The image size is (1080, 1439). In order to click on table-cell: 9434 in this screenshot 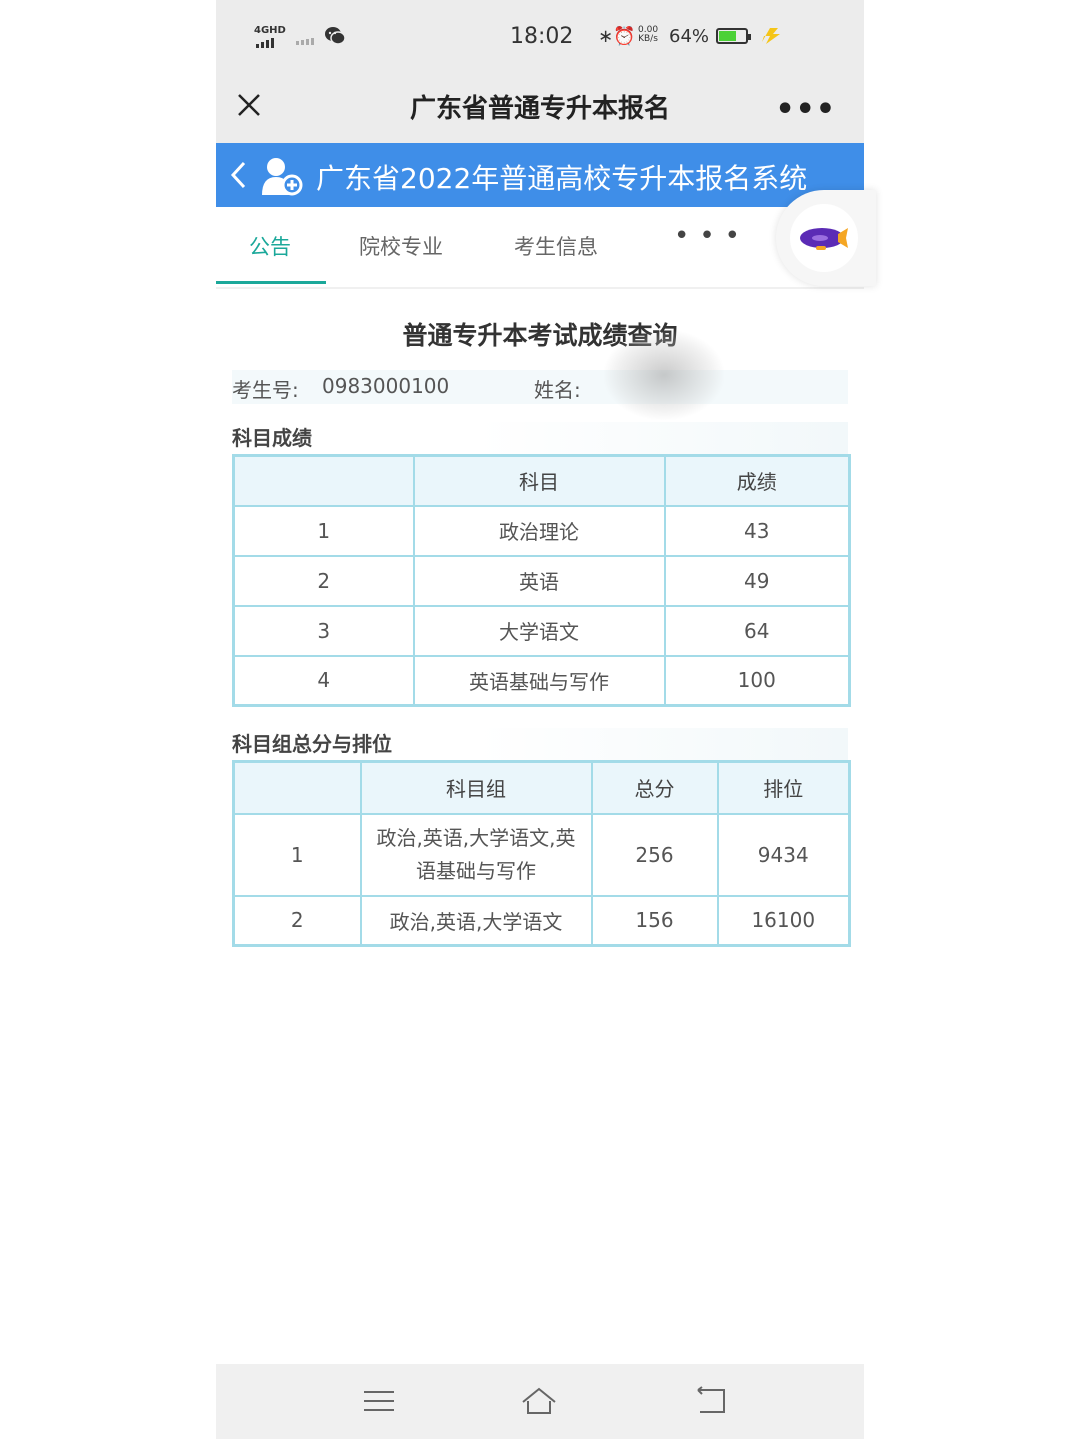, I will do `click(783, 854)`.